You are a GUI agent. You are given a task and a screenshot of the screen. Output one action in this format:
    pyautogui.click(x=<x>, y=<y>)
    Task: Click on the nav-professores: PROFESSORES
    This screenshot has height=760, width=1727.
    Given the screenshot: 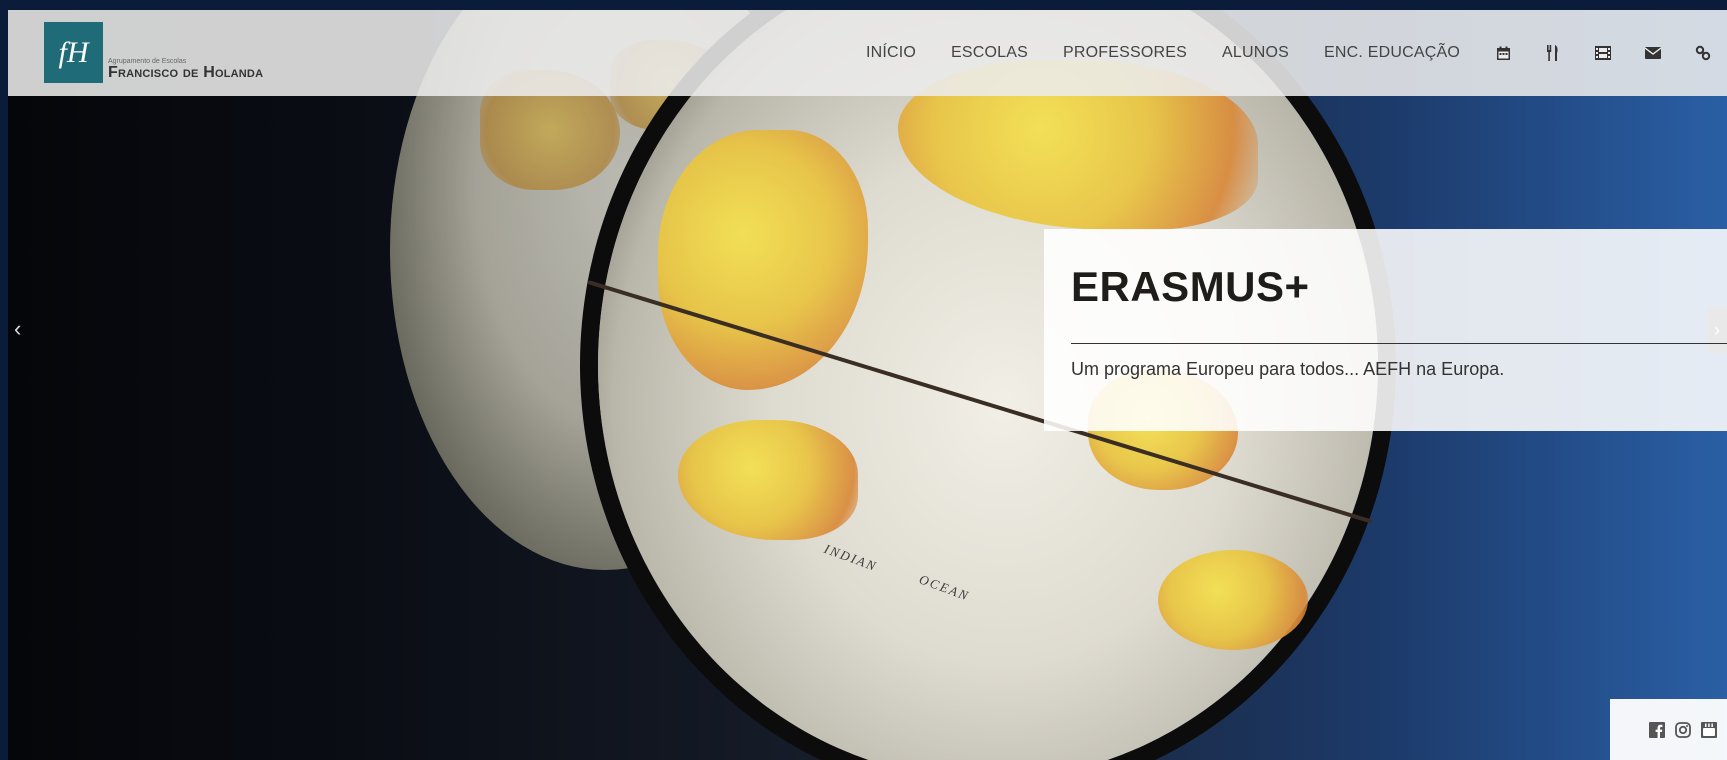 What is the action you would take?
    pyautogui.click(x=1125, y=53)
    